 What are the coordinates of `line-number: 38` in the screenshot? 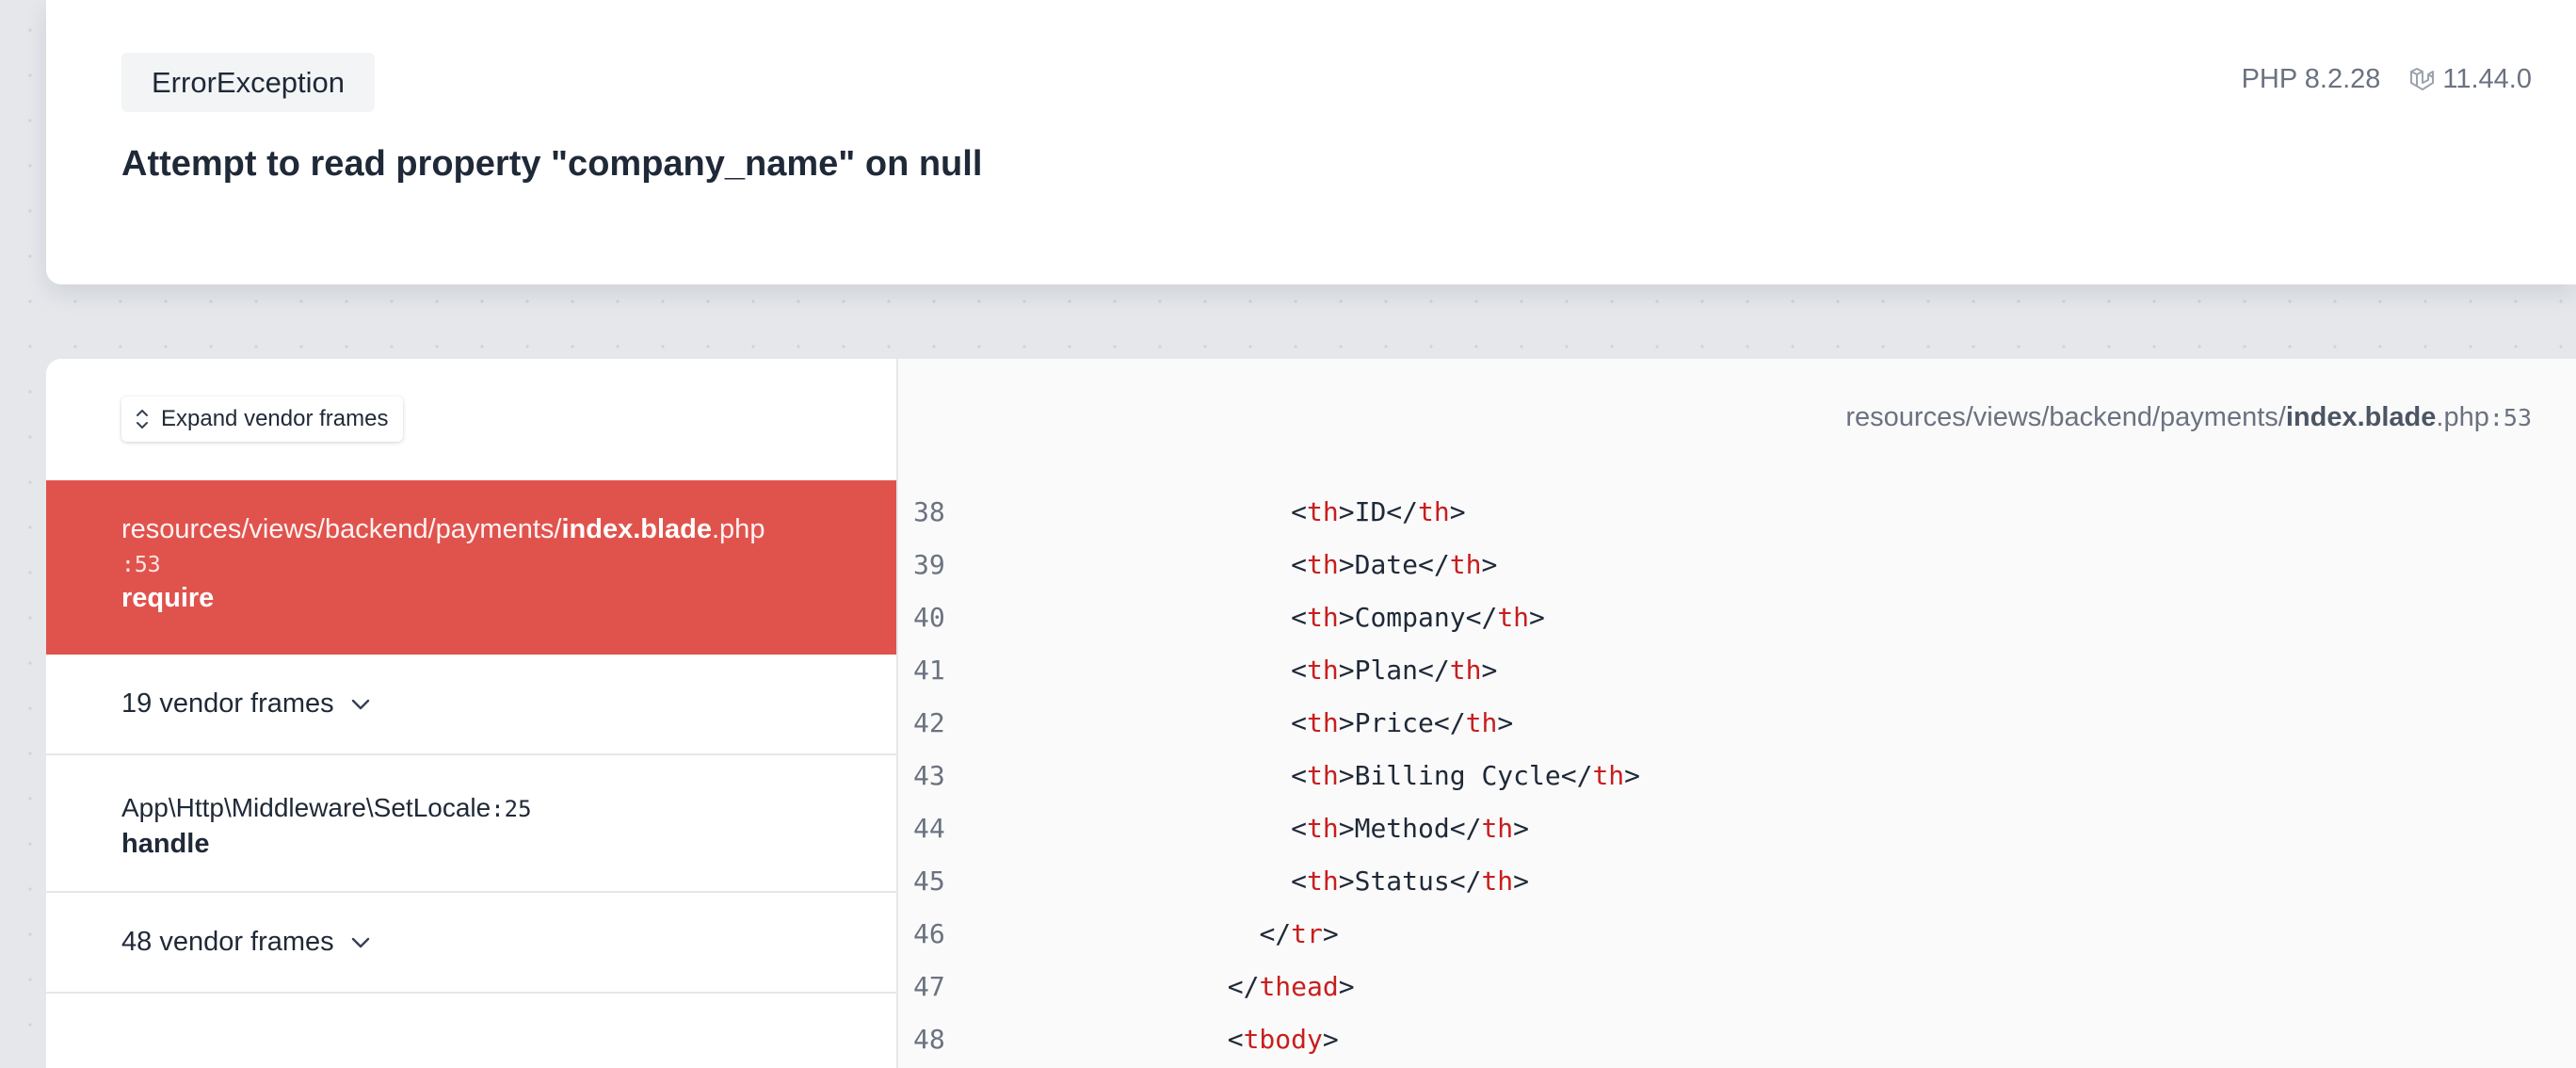 It's located at (929, 511).